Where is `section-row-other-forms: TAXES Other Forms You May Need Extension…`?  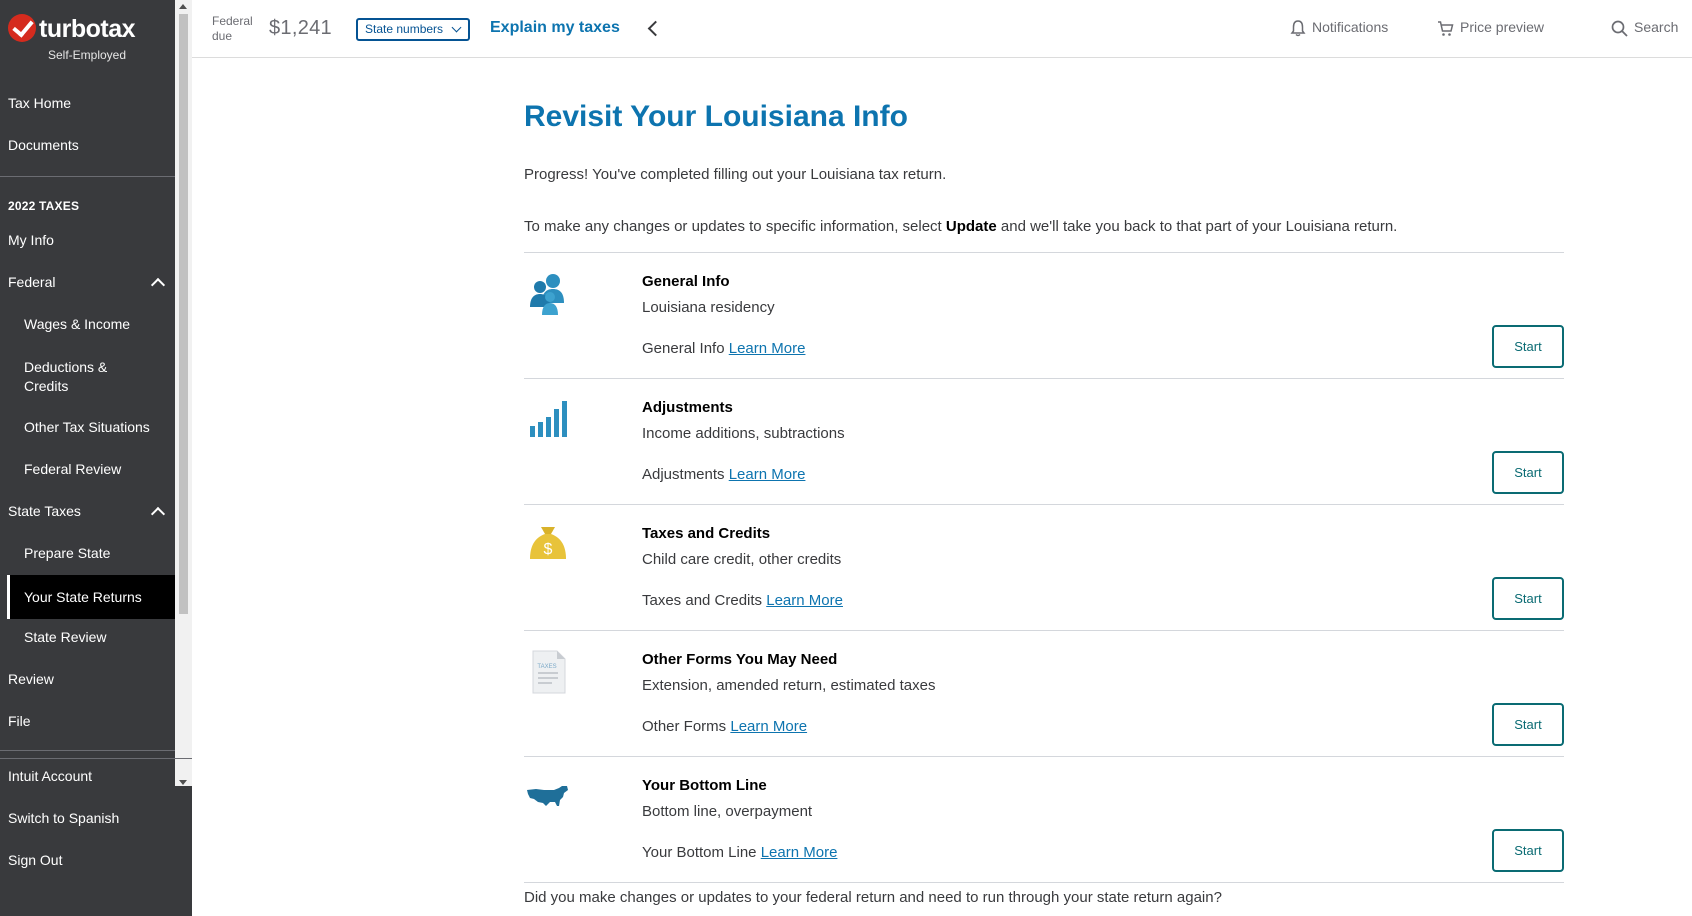 section-row-other-forms: TAXES Other Forms You May Need Extension… is located at coordinates (1044, 693).